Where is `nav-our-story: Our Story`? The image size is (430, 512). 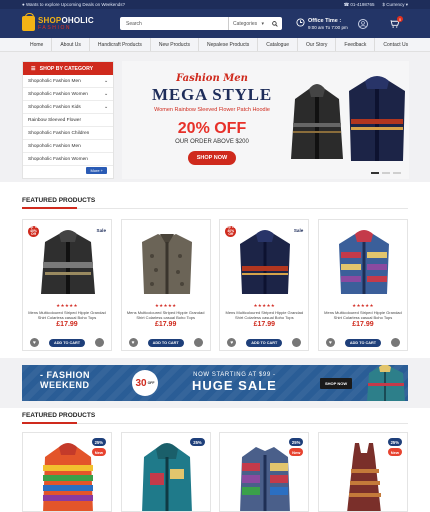 nav-our-story: Our Story is located at coordinates (317, 44).